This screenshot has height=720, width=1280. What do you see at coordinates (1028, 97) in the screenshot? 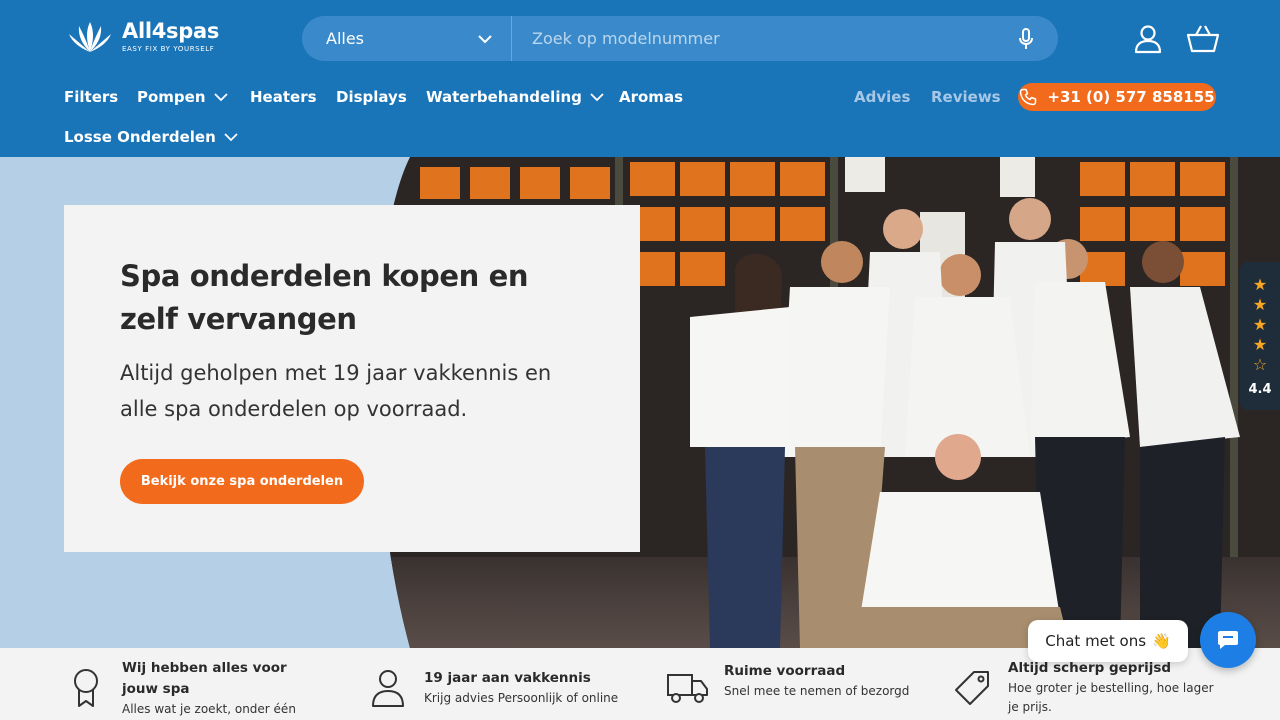
I see `phone-icon` at bounding box center [1028, 97].